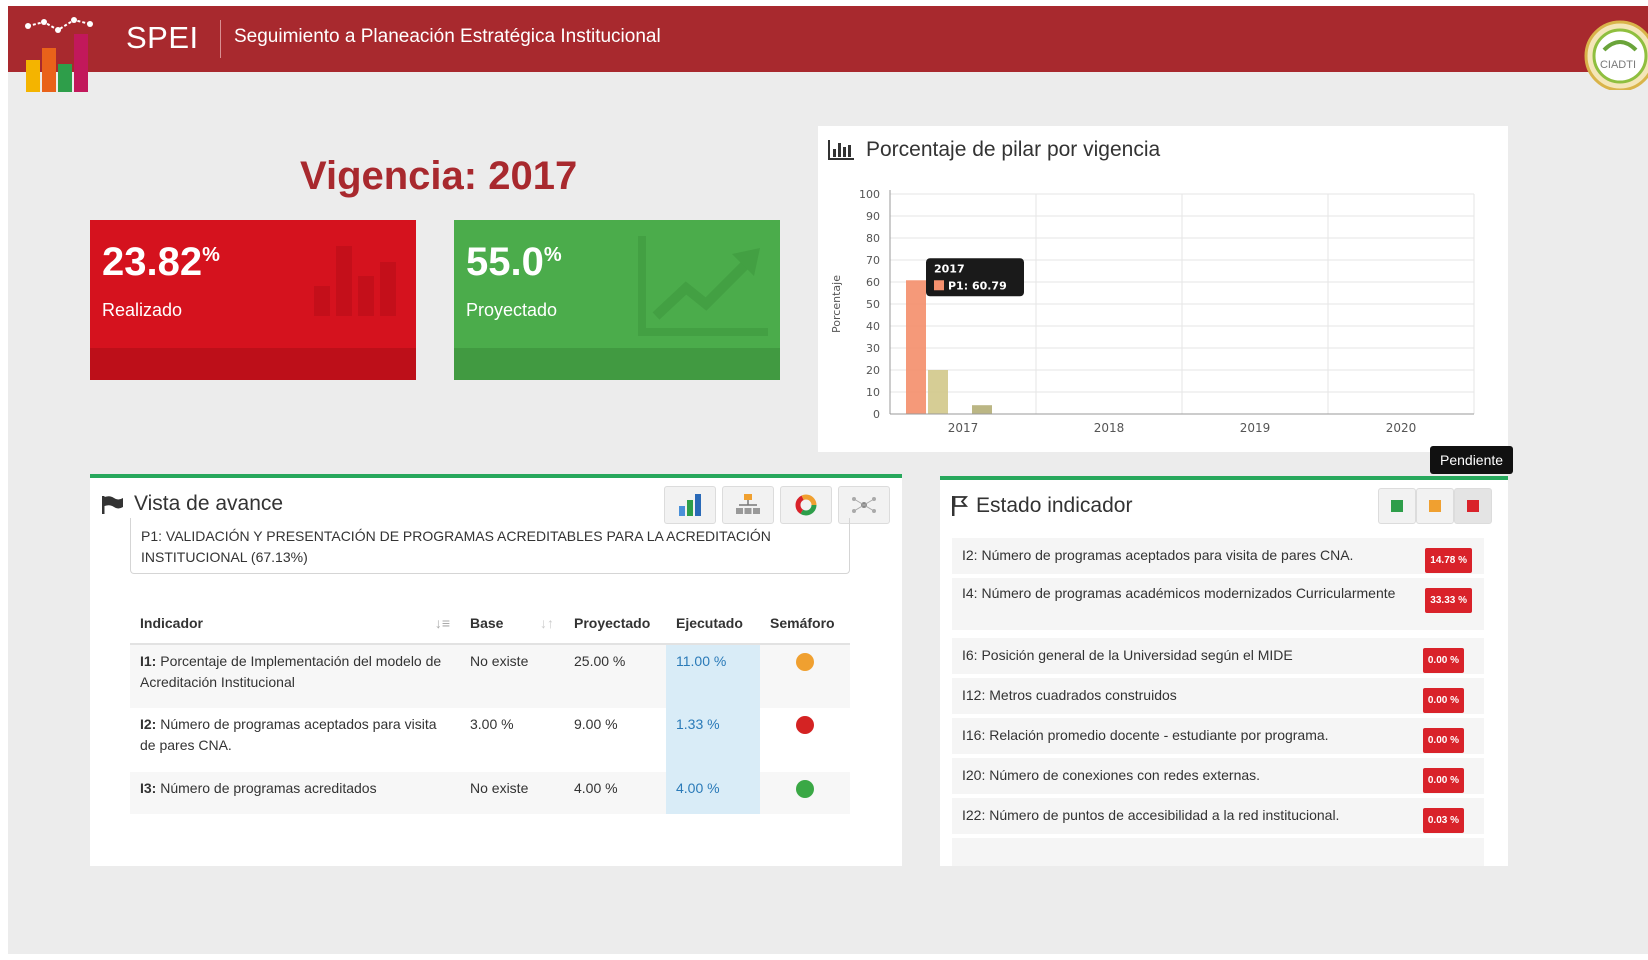 The height and width of the screenshot is (960, 1648). Describe the element at coordinates (295, 623) in the screenshot. I see `column-header-indicador: Indicador ↓≡` at that location.